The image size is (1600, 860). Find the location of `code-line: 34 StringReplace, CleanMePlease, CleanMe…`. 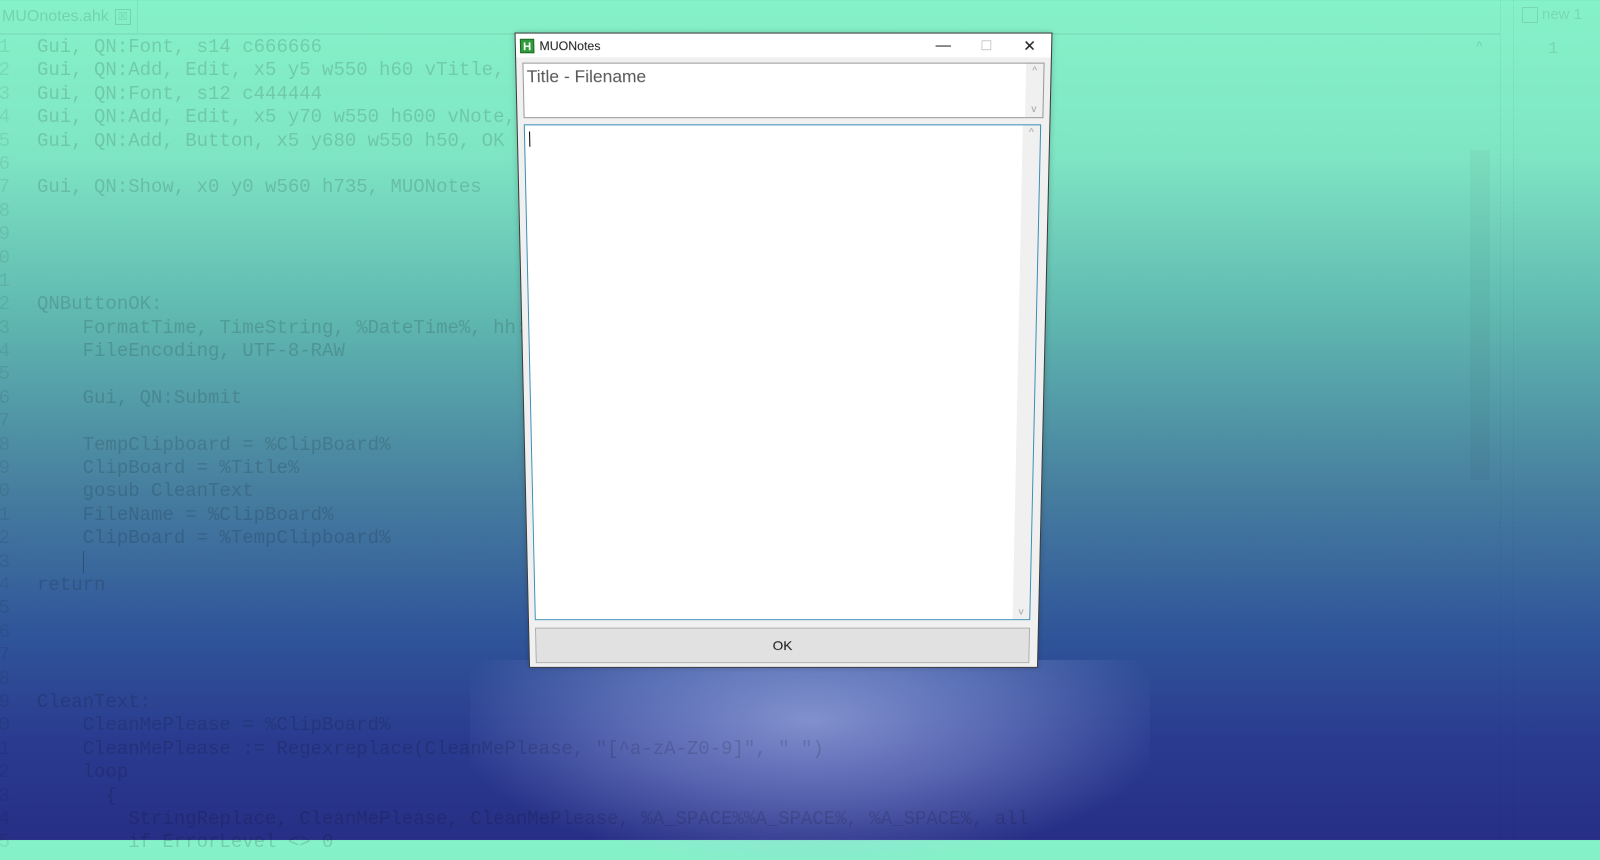

code-line: 34 StringReplace, CleanMePlease, CleanMe… is located at coordinates (514, 819).